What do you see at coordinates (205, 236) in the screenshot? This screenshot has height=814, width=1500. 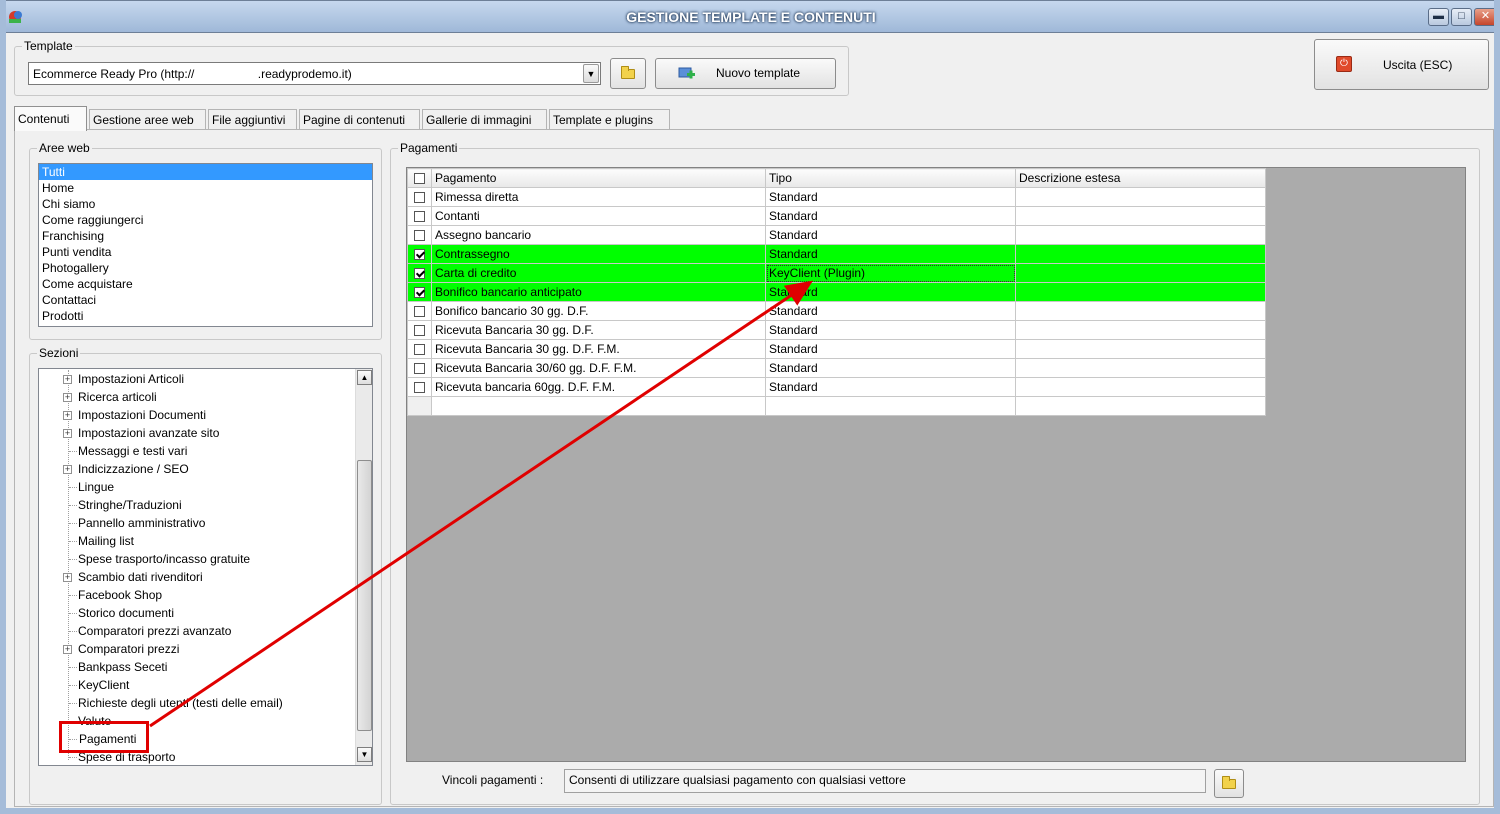 I see `list-item: Franchising` at bounding box center [205, 236].